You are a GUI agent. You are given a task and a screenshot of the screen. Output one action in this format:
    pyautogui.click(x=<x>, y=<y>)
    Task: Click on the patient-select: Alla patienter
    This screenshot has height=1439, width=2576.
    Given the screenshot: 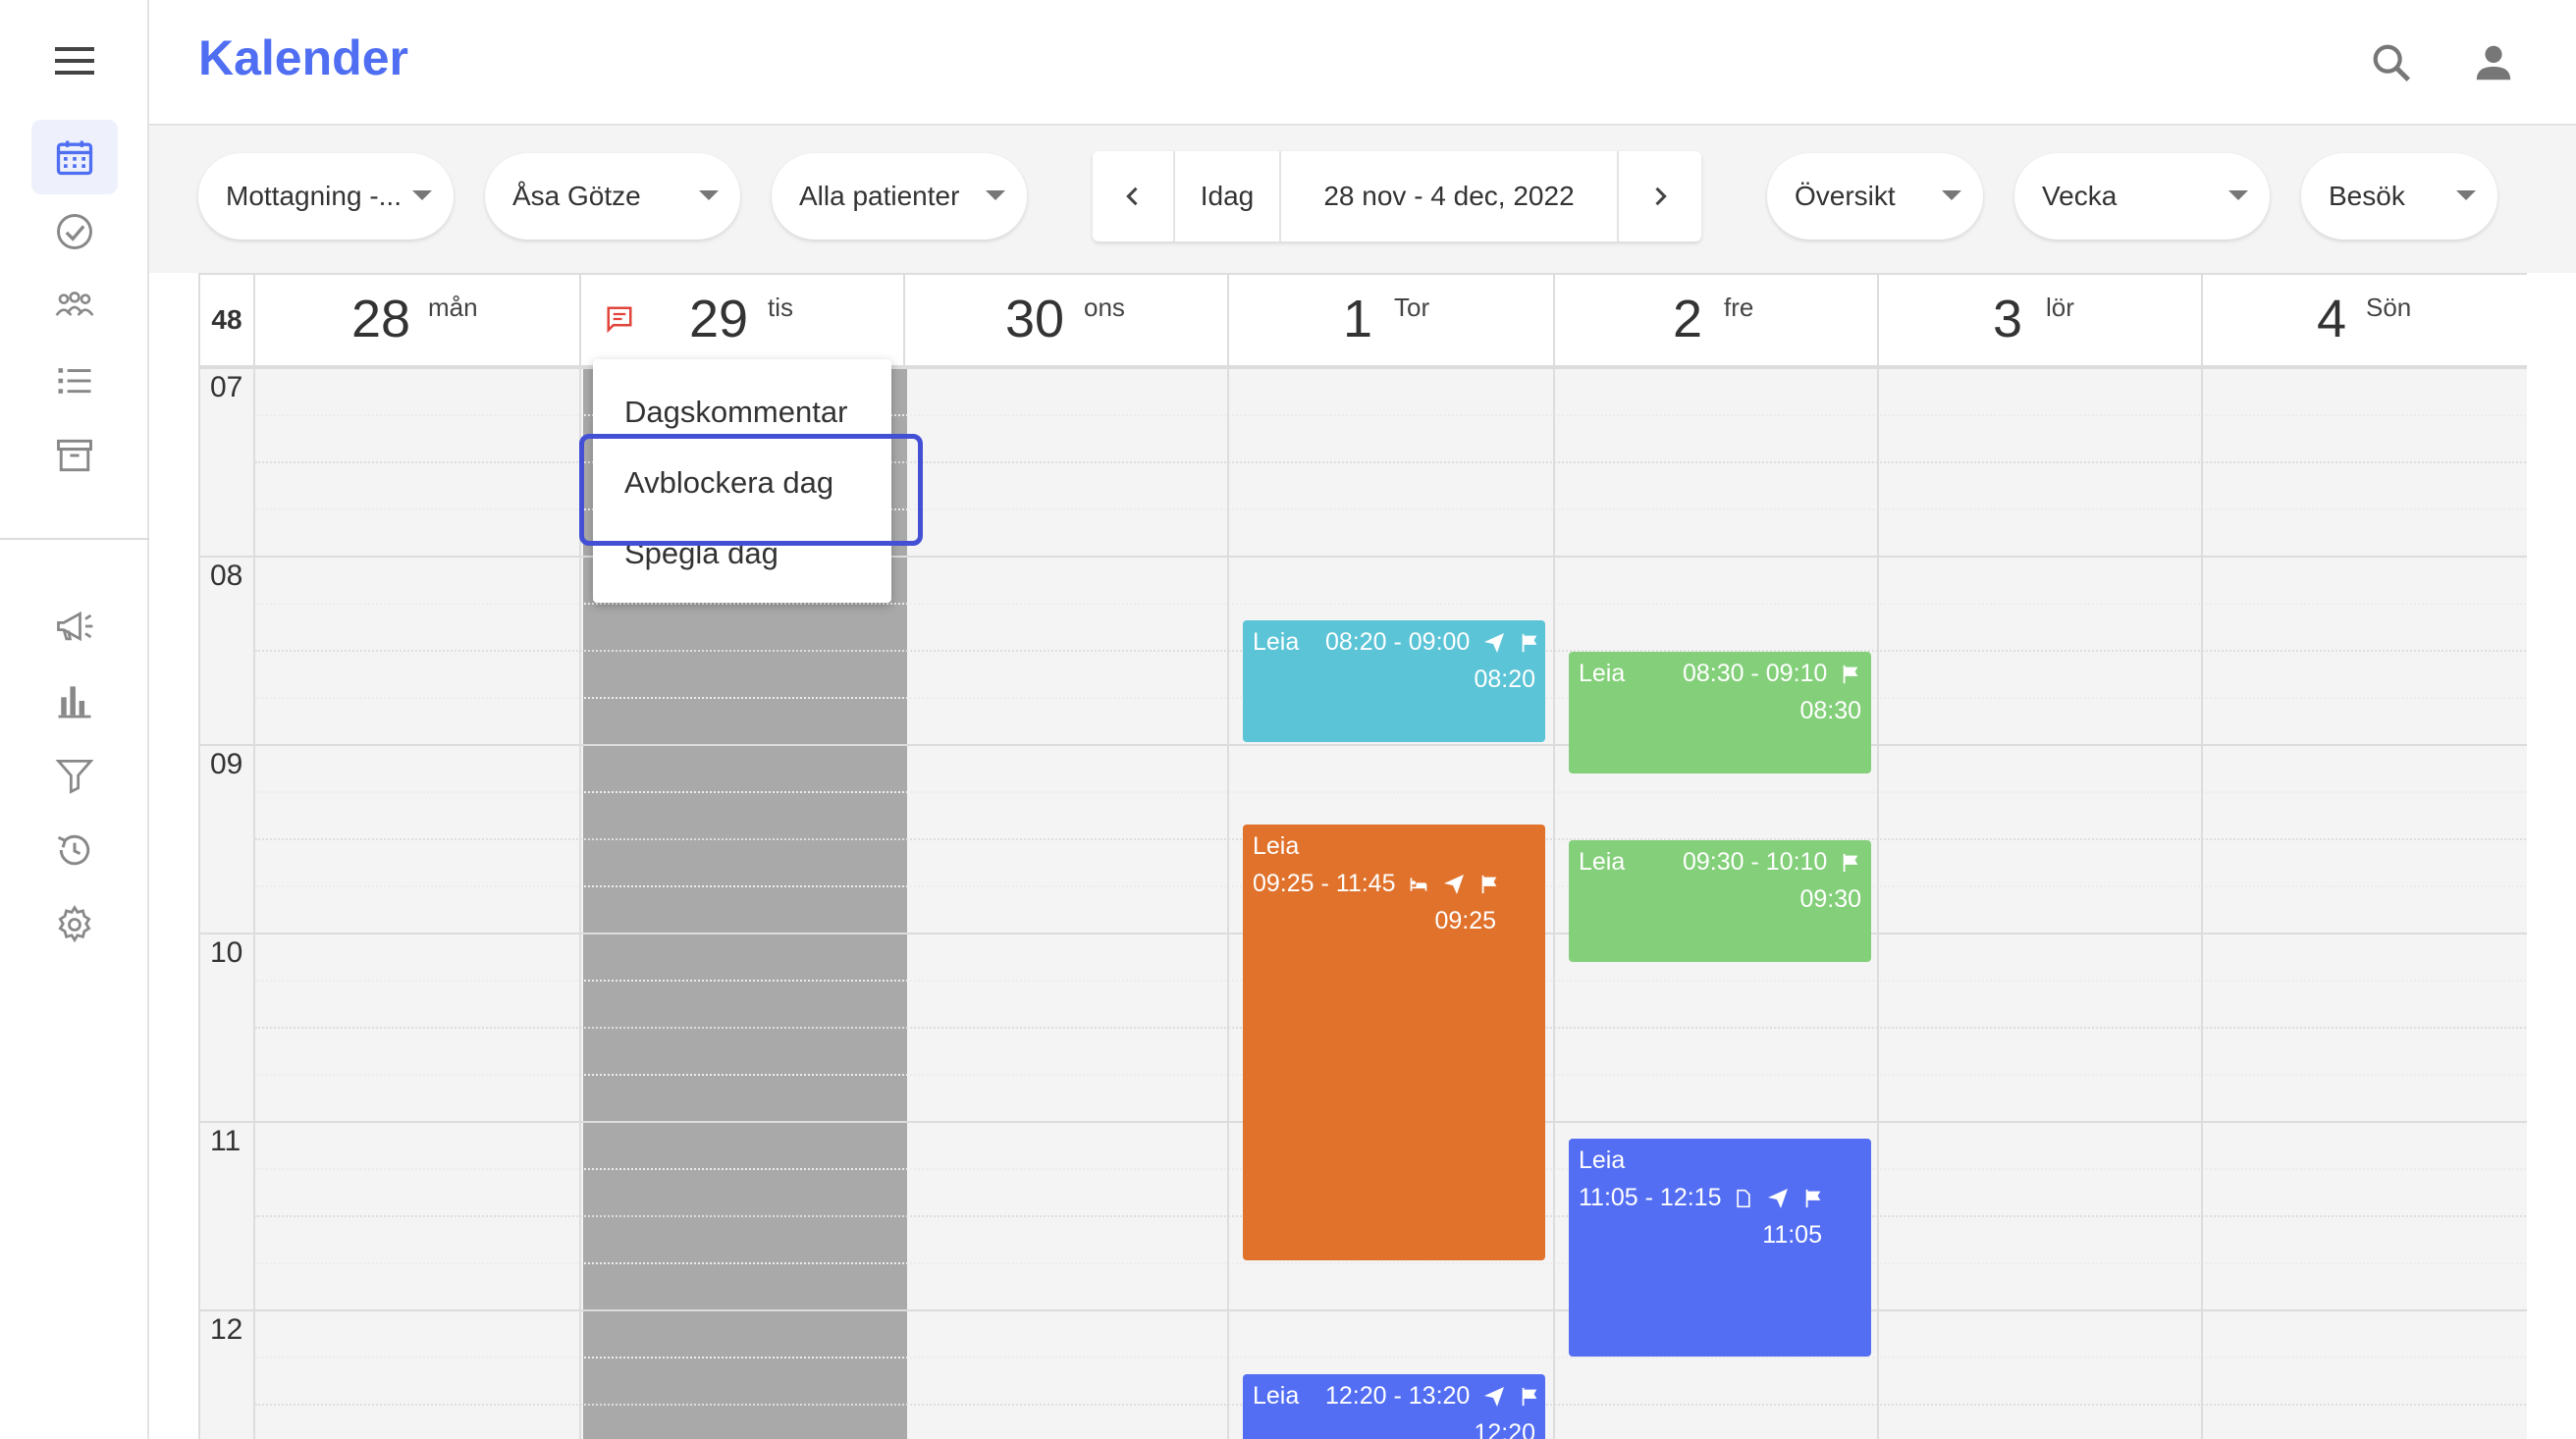 What is the action you would take?
    pyautogui.click(x=899, y=196)
    